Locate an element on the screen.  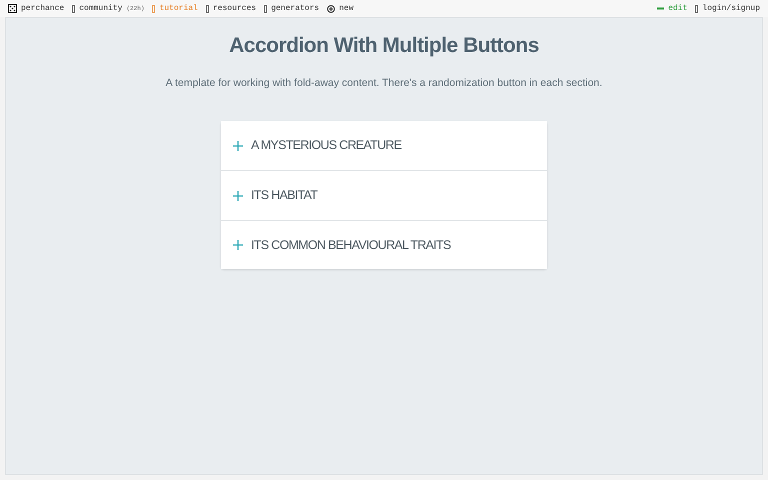
add-circle-icon is located at coordinates (331, 8).